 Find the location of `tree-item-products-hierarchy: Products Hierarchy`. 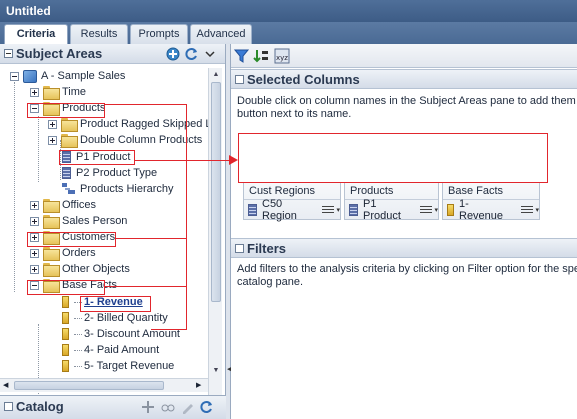

tree-item-products-hierarchy: Products Hierarchy is located at coordinates (118, 189).